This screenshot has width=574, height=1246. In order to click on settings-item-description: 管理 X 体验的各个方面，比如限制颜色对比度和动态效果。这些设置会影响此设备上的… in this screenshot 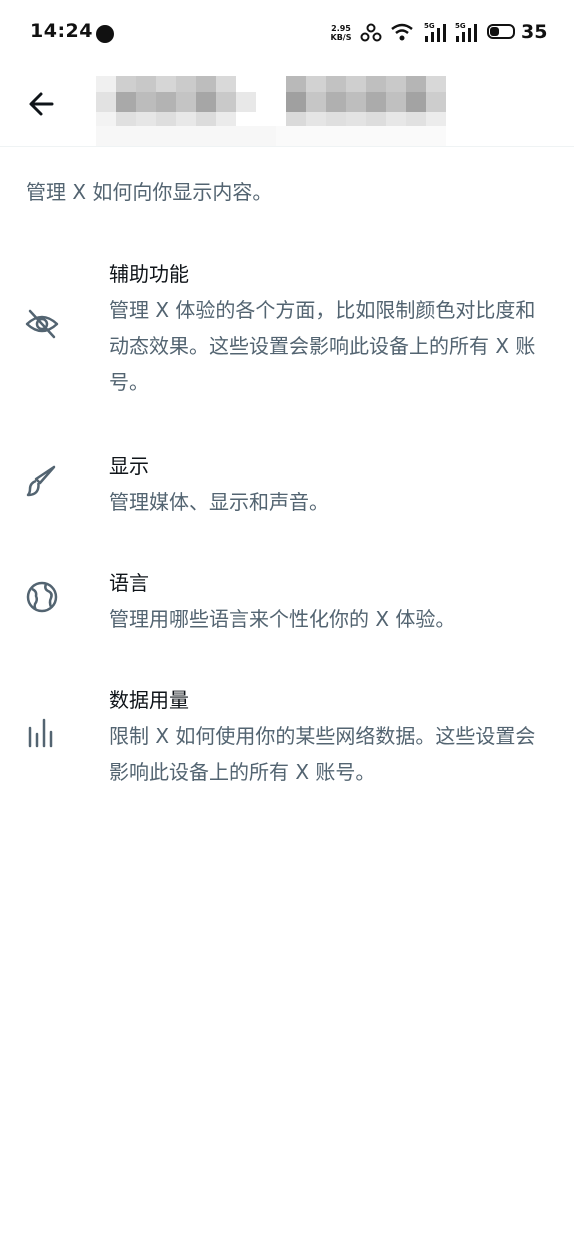, I will do `click(322, 346)`.